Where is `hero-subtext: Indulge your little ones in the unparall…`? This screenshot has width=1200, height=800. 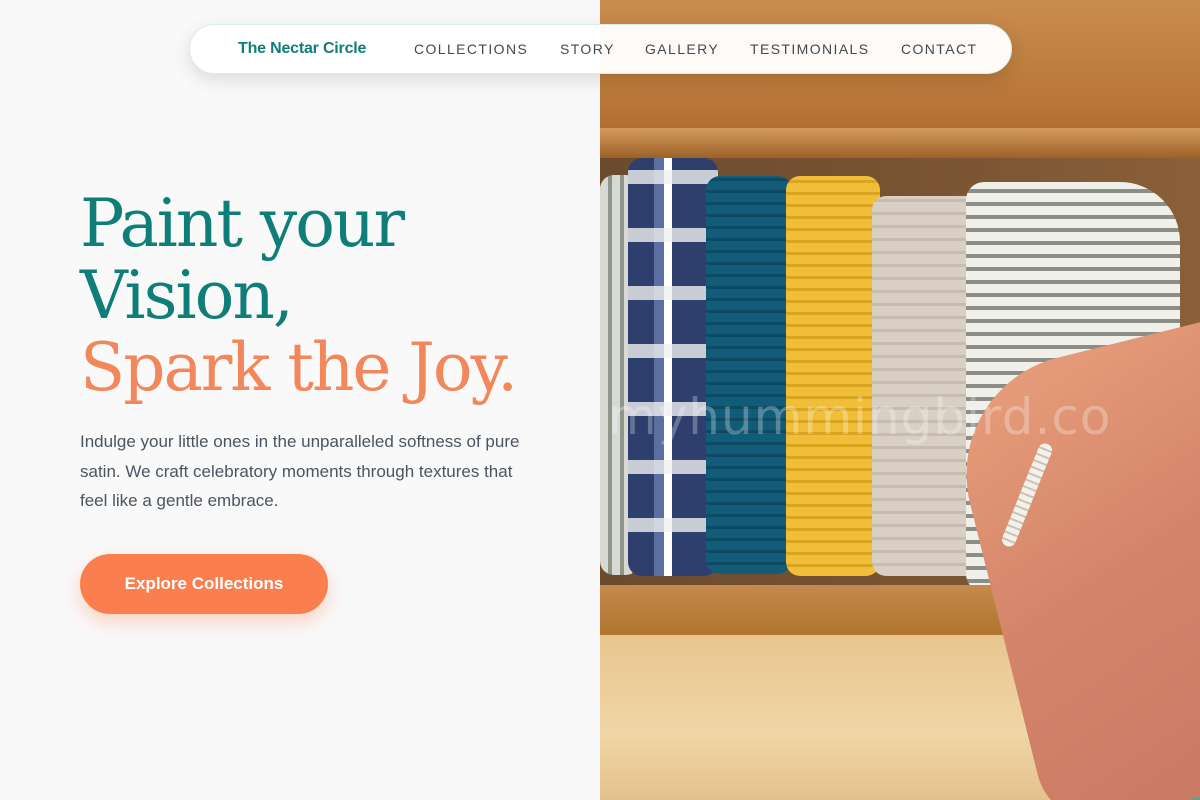
hero-subtext: Indulge your little ones in the unparall… is located at coordinates (300, 471).